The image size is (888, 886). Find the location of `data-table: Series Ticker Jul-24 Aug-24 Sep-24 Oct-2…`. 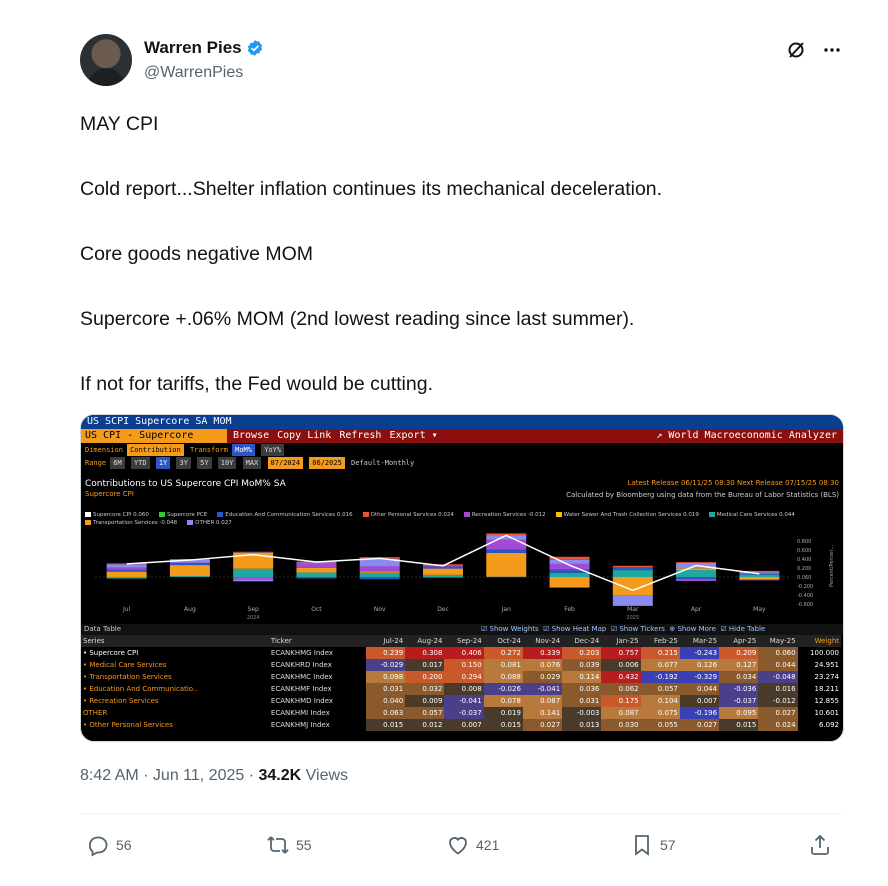

data-table: Series Ticker Jul-24 Aug-24 Sep-24 Oct-2… is located at coordinates (461, 683).